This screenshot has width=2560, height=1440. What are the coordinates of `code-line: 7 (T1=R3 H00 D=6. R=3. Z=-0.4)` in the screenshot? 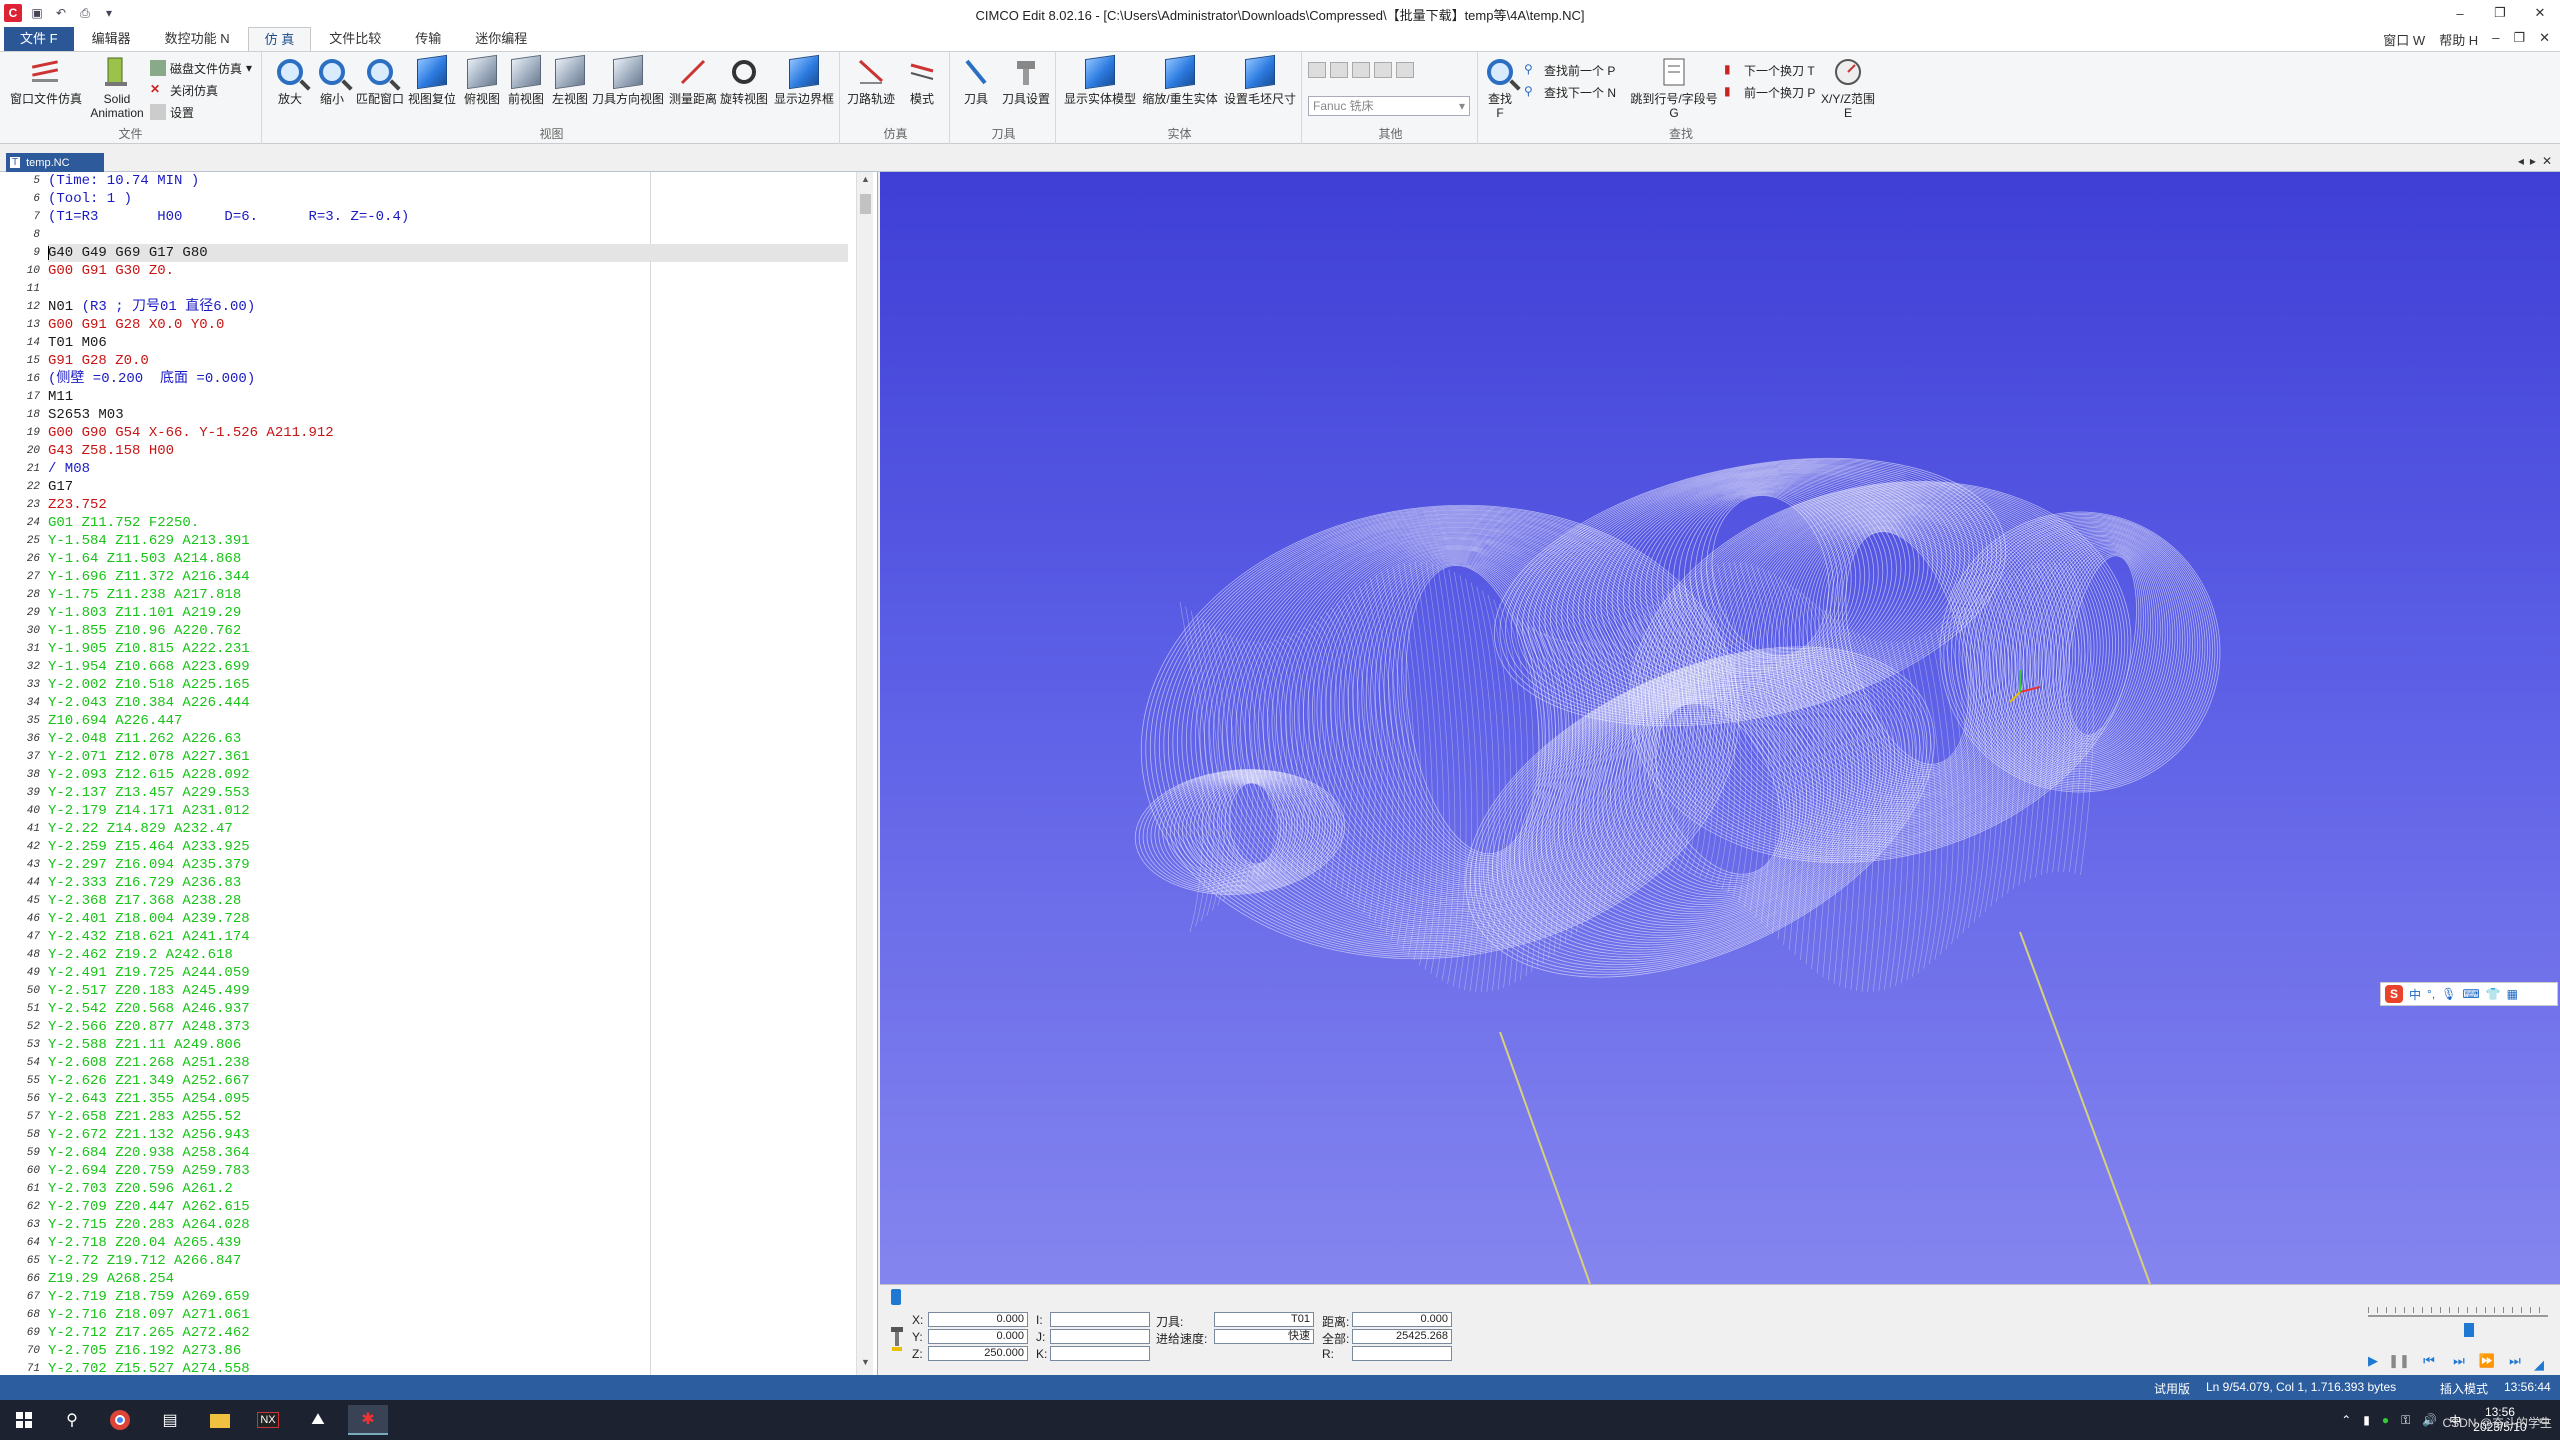 It's located at (440, 217).